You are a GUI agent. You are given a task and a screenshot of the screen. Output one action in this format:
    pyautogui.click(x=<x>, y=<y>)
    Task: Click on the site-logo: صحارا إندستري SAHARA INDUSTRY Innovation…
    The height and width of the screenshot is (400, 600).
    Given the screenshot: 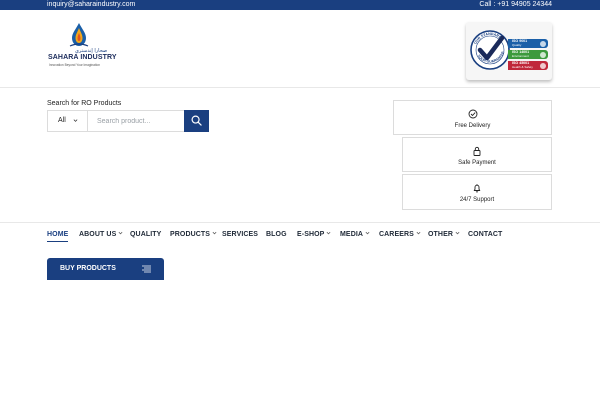 What is the action you would take?
    pyautogui.click(x=82, y=48)
    